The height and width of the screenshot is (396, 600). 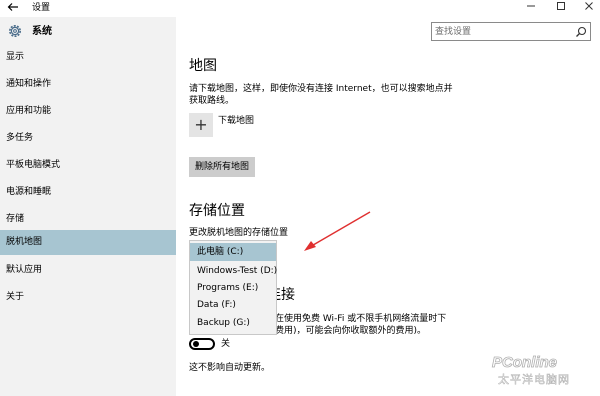 I want to click on pconline-watermark-logo: PConline 太平洋电脑网, so click(x=531, y=370).